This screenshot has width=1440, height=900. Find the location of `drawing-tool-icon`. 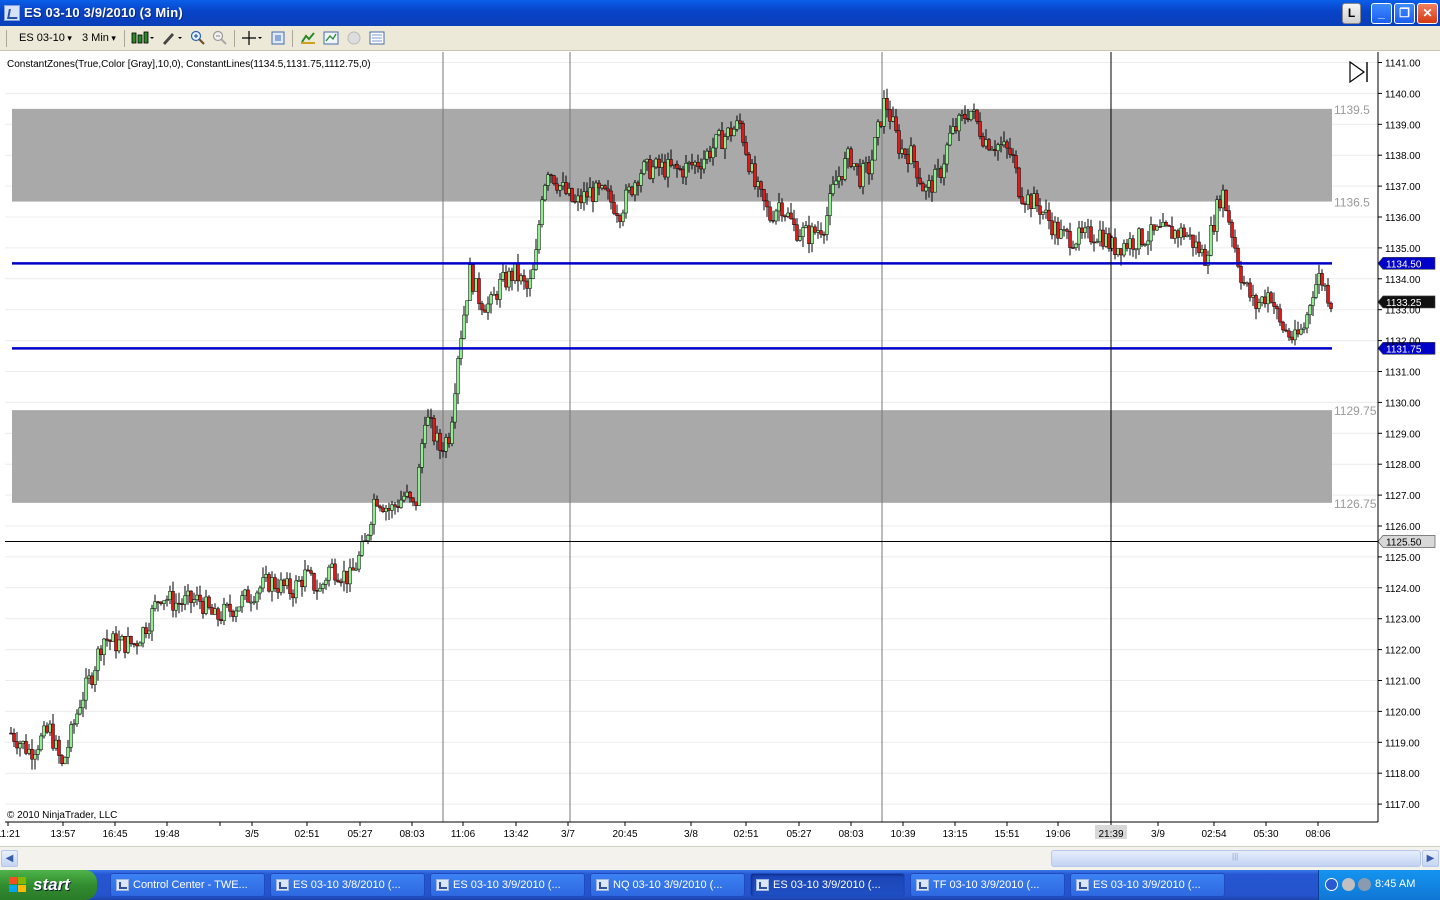

drawing-tool-icon is located at coordinates (172, 38).